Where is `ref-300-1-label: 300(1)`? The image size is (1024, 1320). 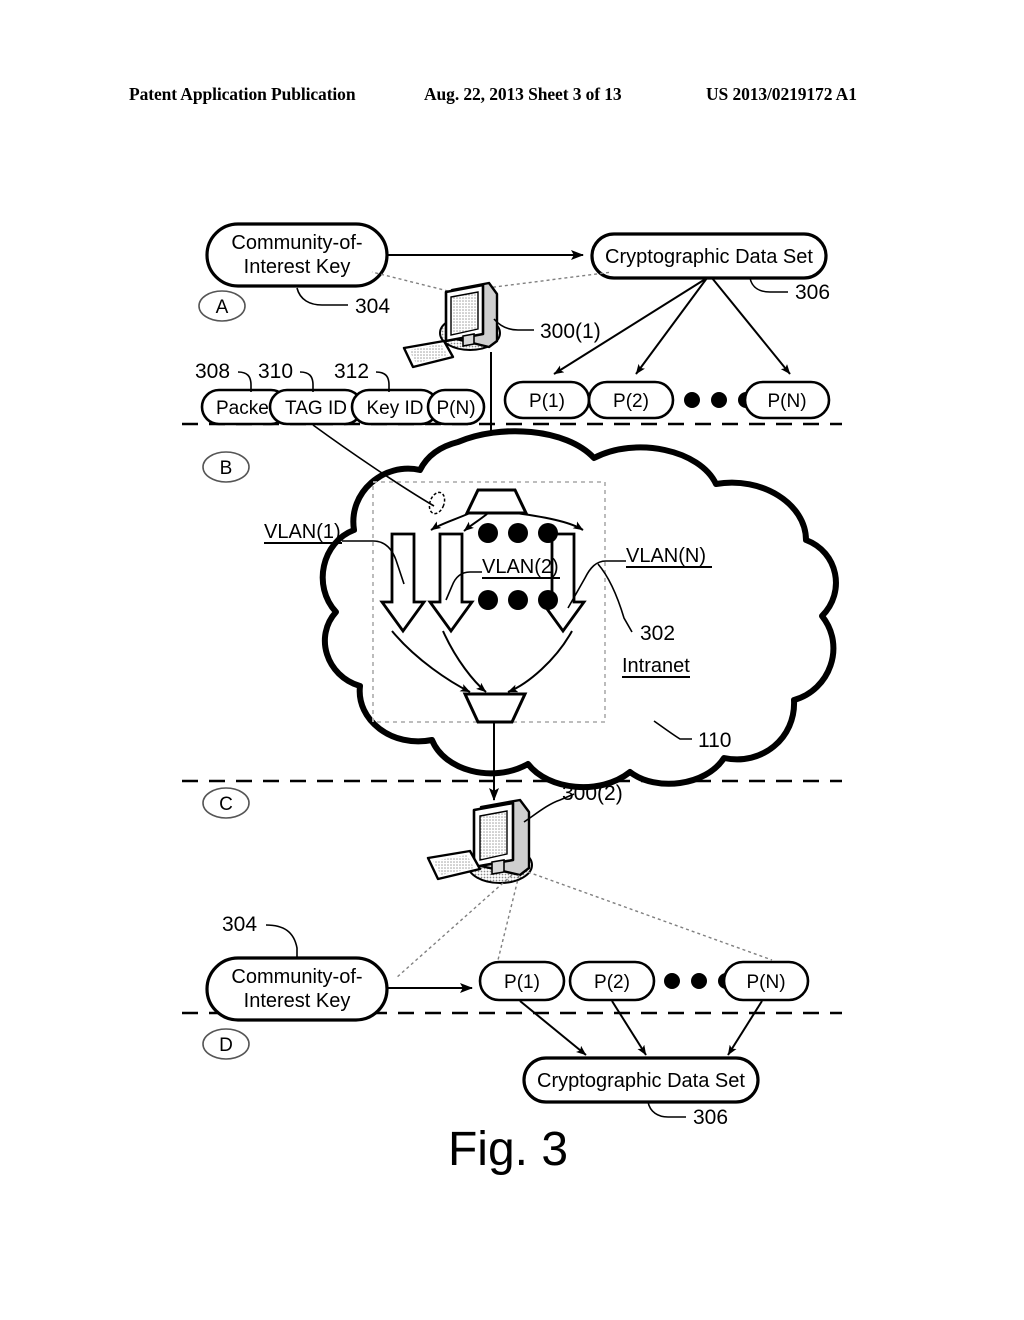
ref-300-1-label: 300(1) is located at coordinates (570, 331).